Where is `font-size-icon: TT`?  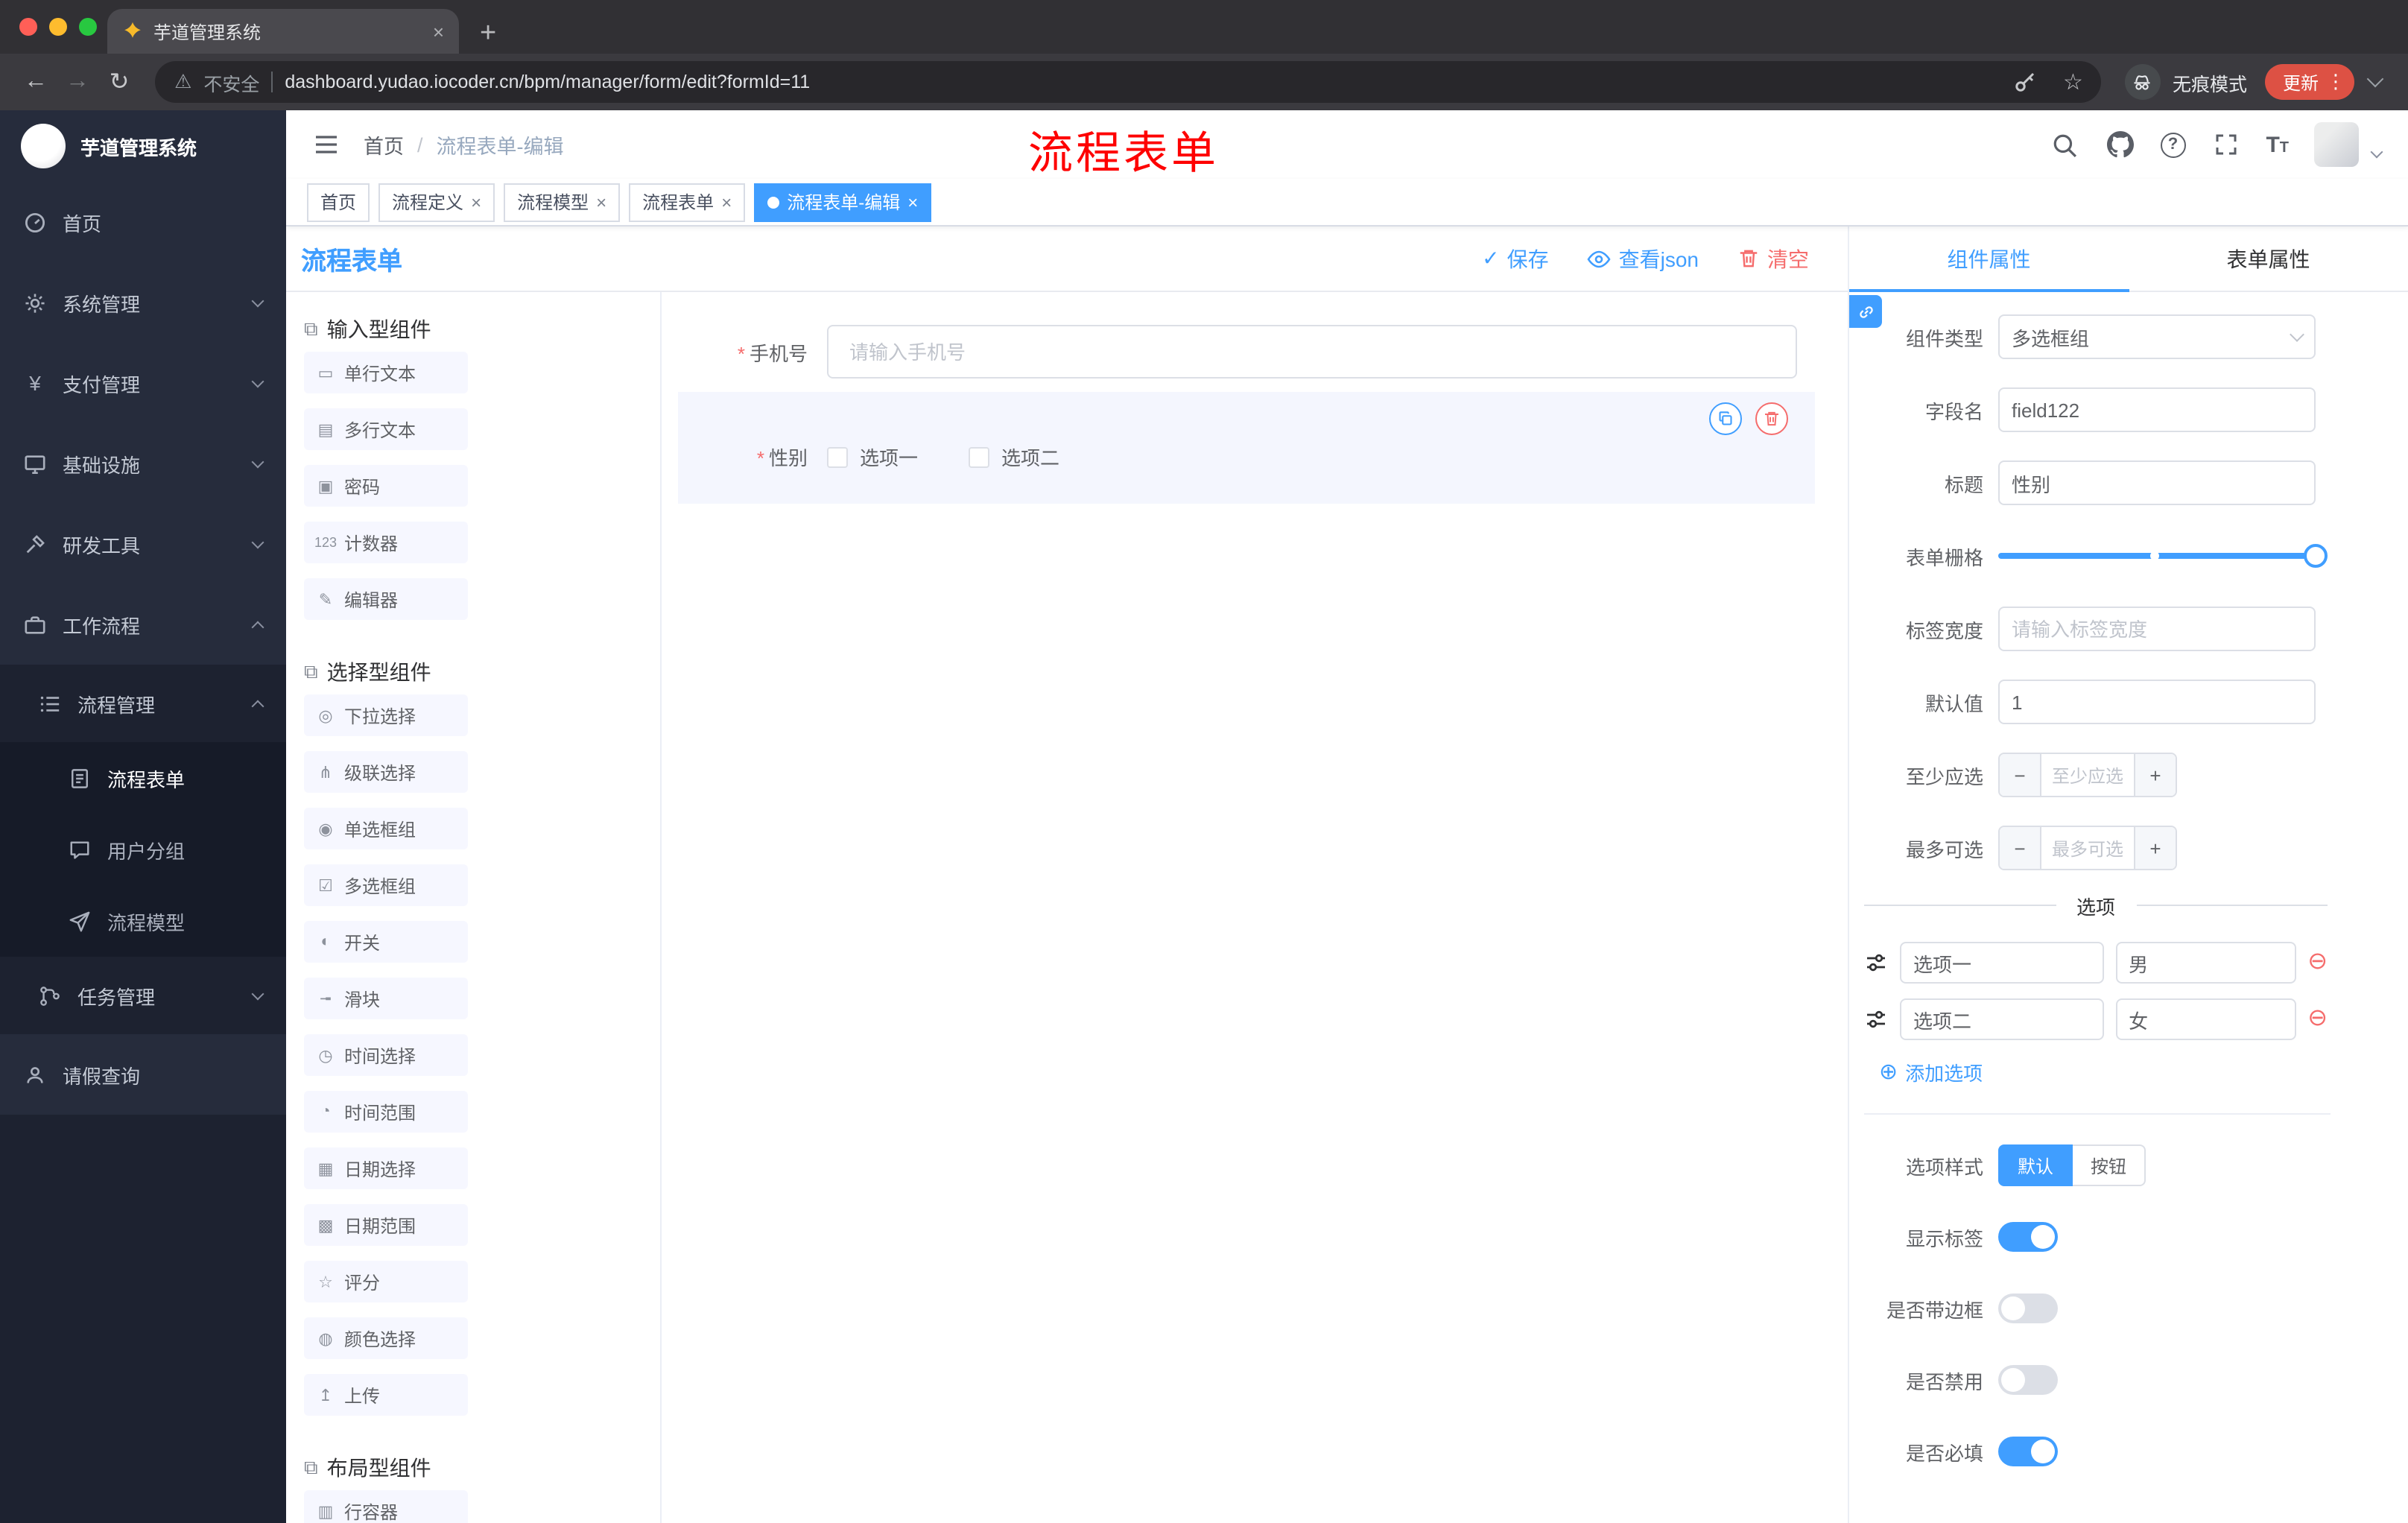 font-size-icon: TT is located at coordinates (2277, 144).